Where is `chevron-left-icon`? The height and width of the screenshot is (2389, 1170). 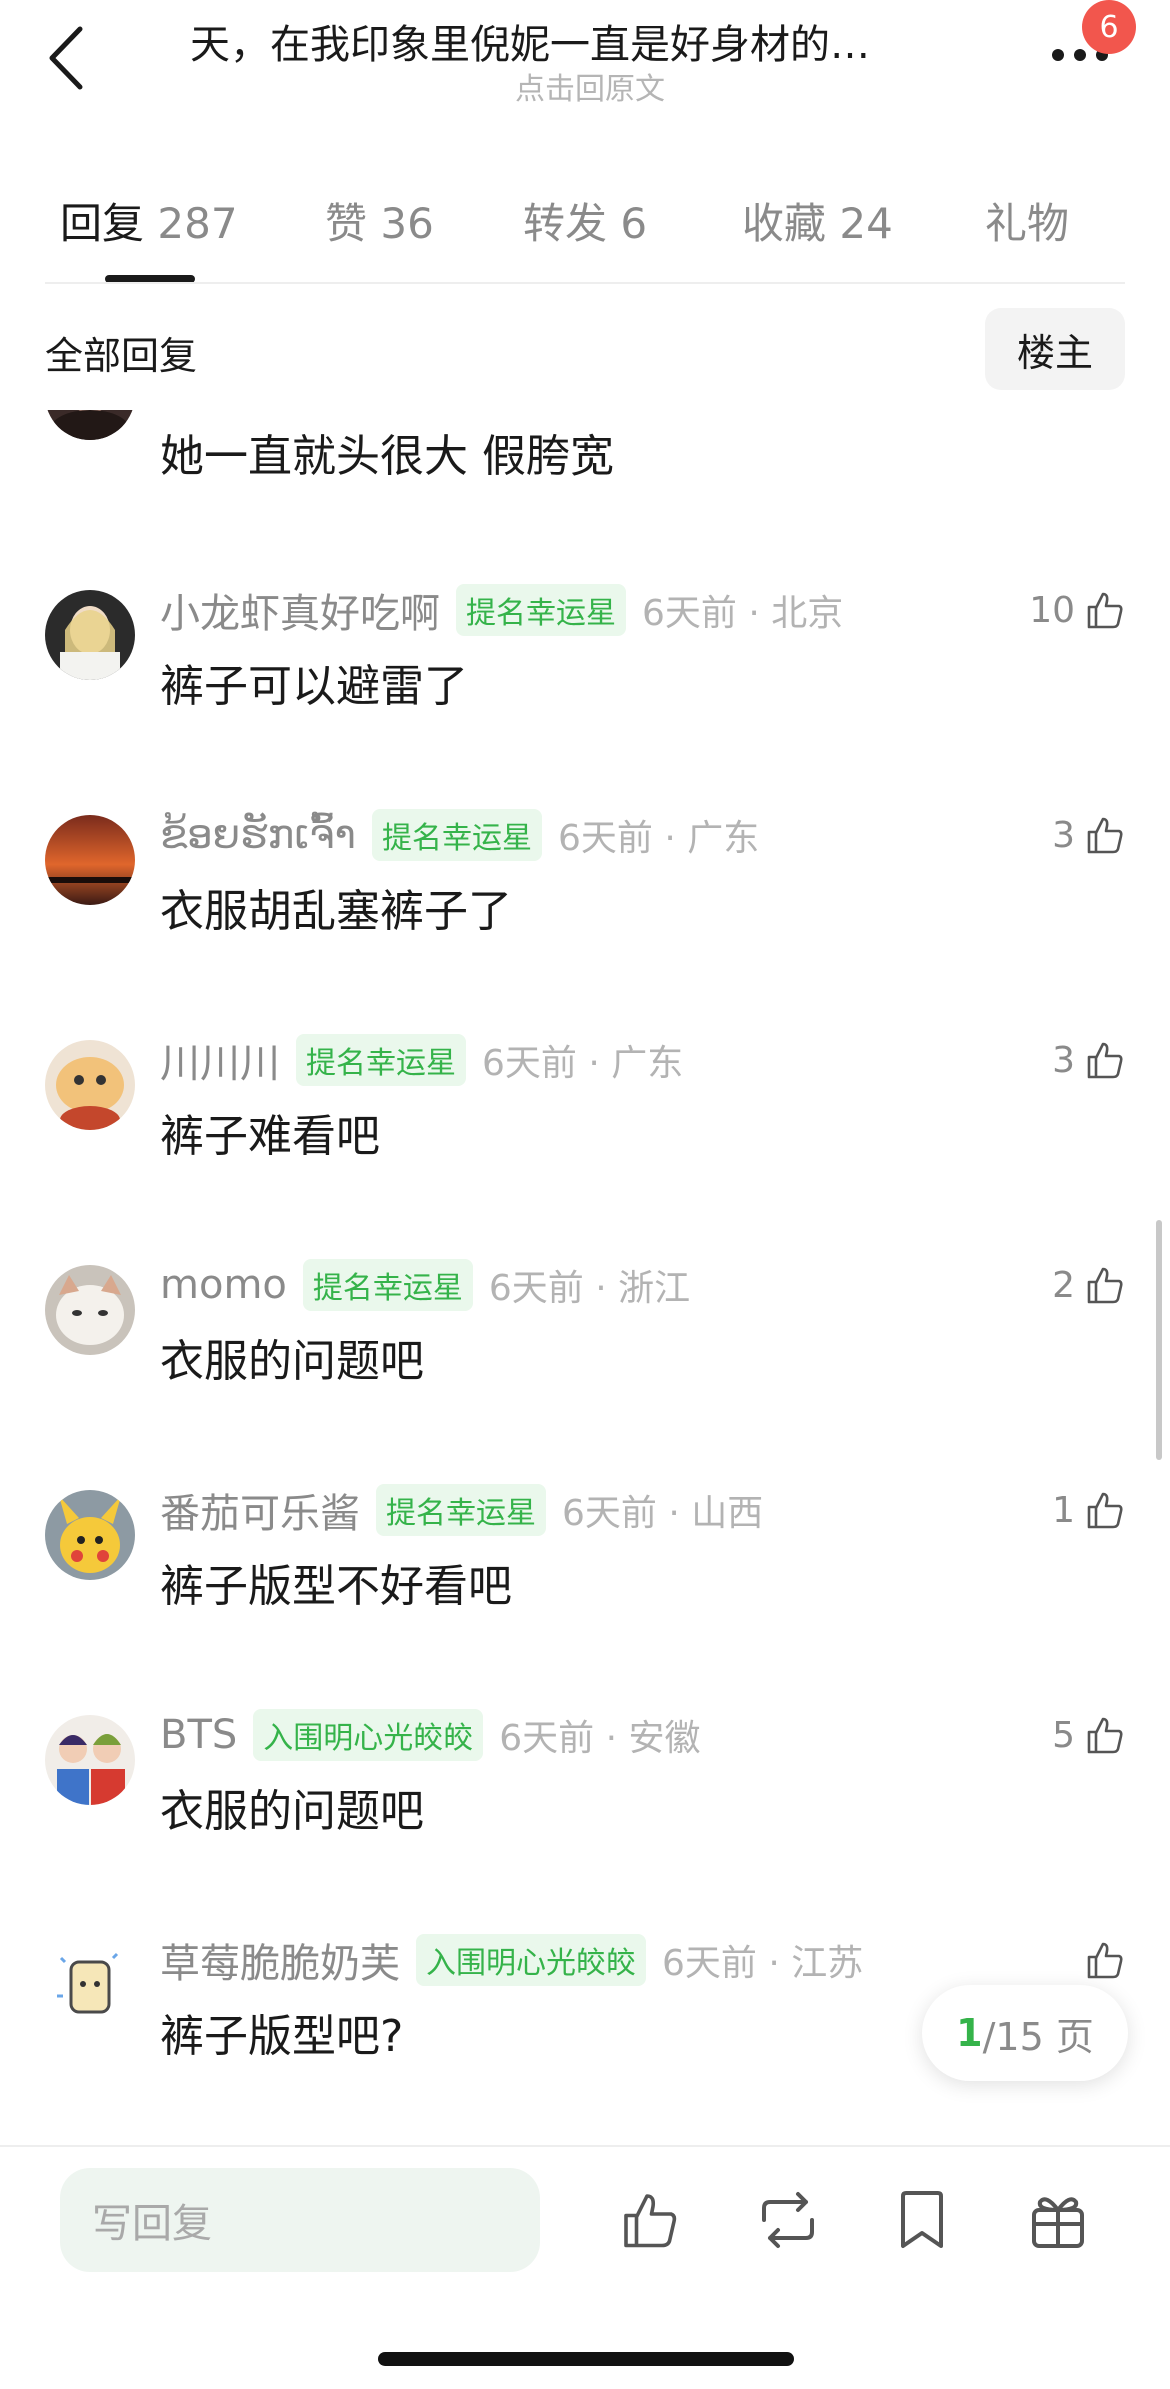 chevron-left-icon is located at coordinates (66, 58).